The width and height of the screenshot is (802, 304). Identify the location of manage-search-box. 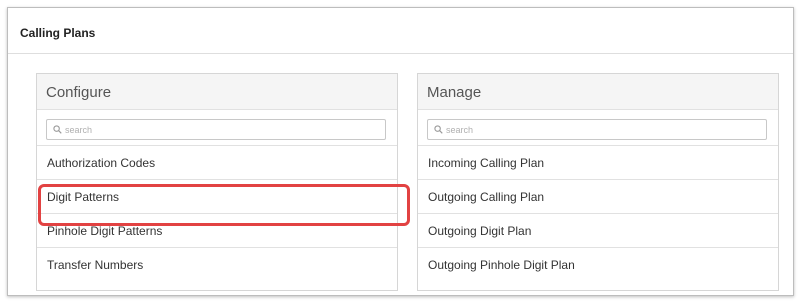
(597, 129).